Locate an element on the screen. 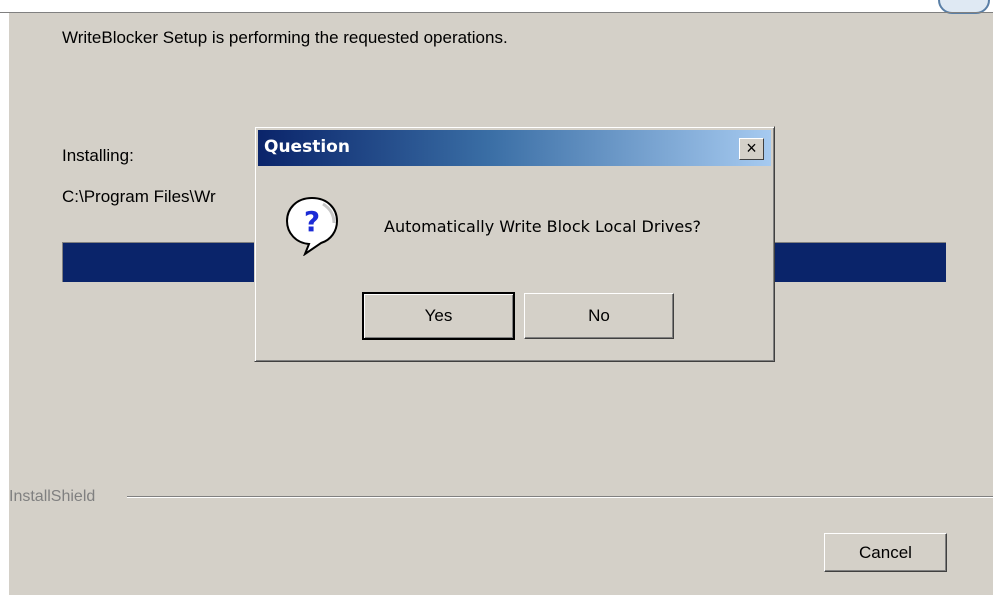 This screenshot has height=595, width=993. yes-button: Yes is located at coordinates (438, 316).